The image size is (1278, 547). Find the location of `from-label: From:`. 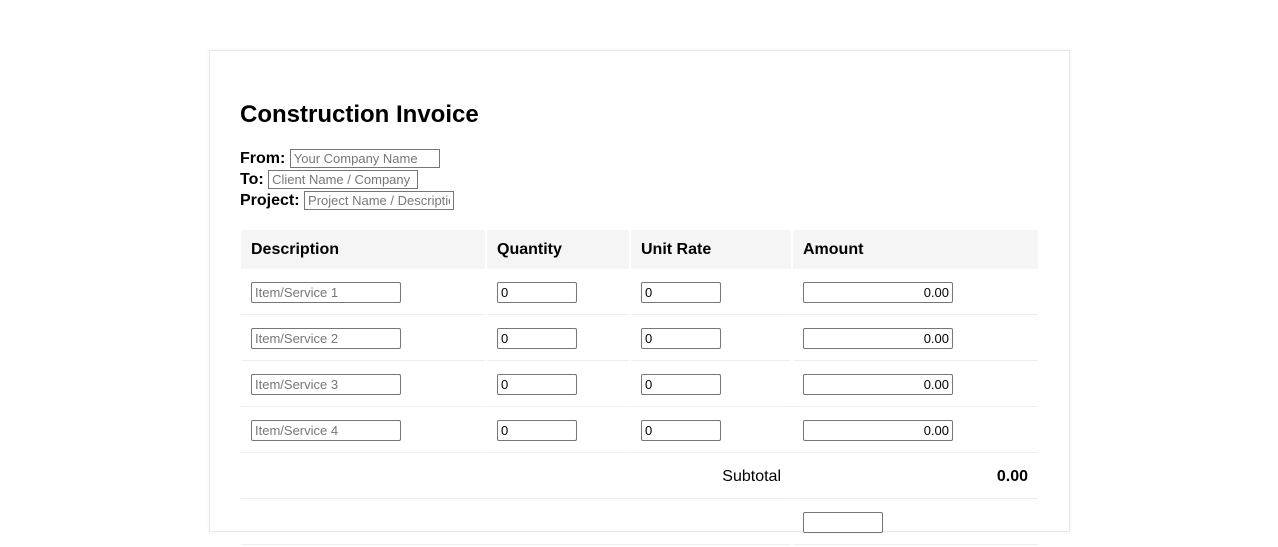

from-label: From: is located at coordinates (263, 158).